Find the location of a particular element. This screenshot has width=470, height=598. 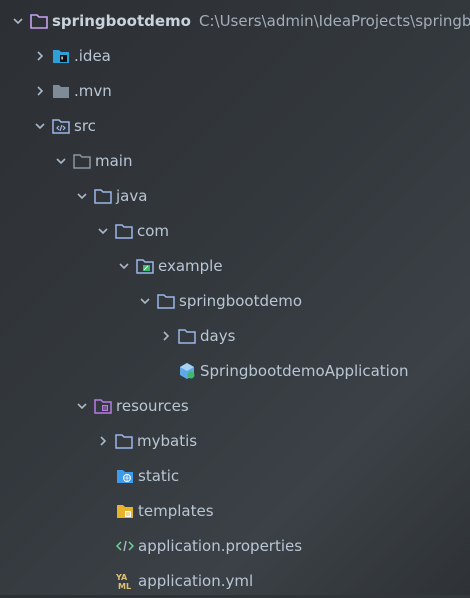

application-properties-label: application.properties is located at coordinates (220, 545).